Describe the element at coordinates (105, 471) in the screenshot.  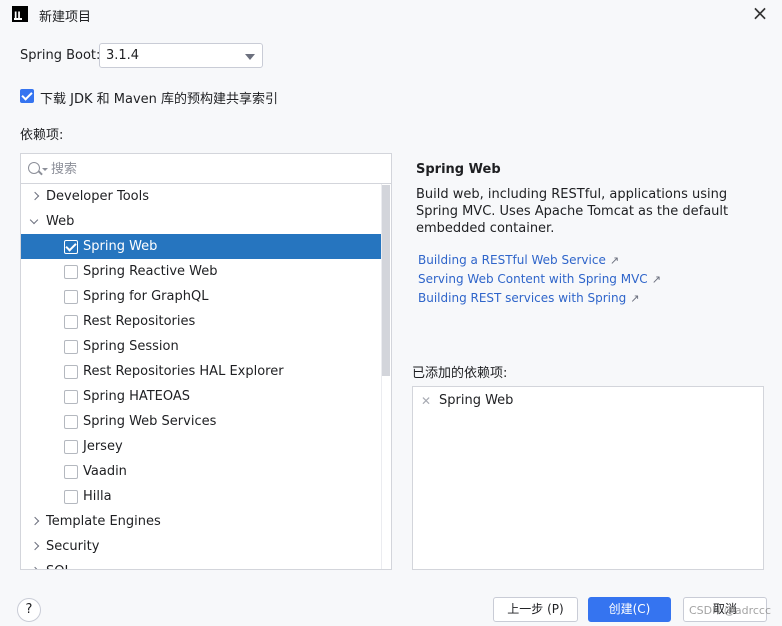
I see `tree-item-label: Vaadin` at that location.